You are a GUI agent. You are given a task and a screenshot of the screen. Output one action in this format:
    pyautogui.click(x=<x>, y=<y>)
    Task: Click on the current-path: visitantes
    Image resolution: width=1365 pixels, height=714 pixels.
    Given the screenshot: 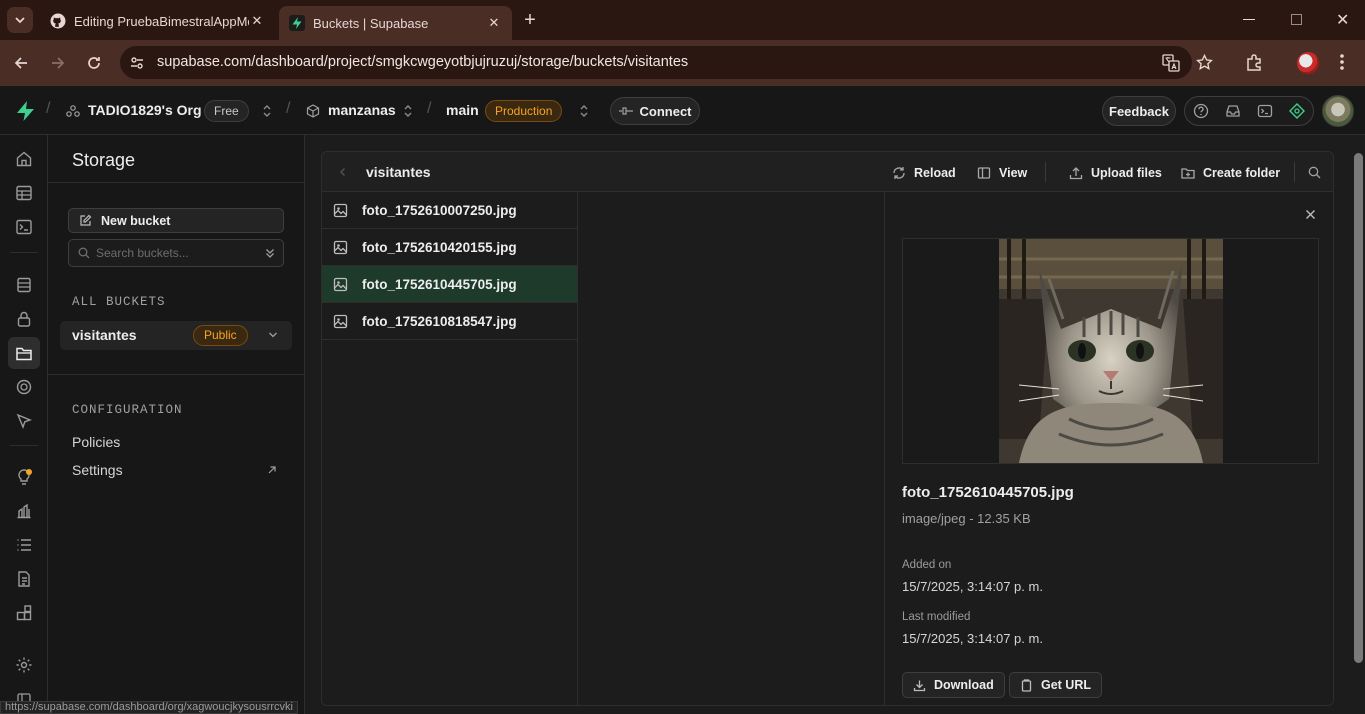 What is the action you would take?
    pyautogui.click(x=398, y=172)
    